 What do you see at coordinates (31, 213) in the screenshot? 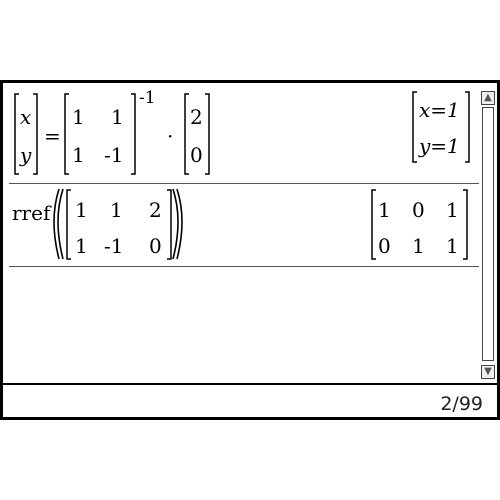
I see `rref-function: rref` at bounding box center [31, 213].